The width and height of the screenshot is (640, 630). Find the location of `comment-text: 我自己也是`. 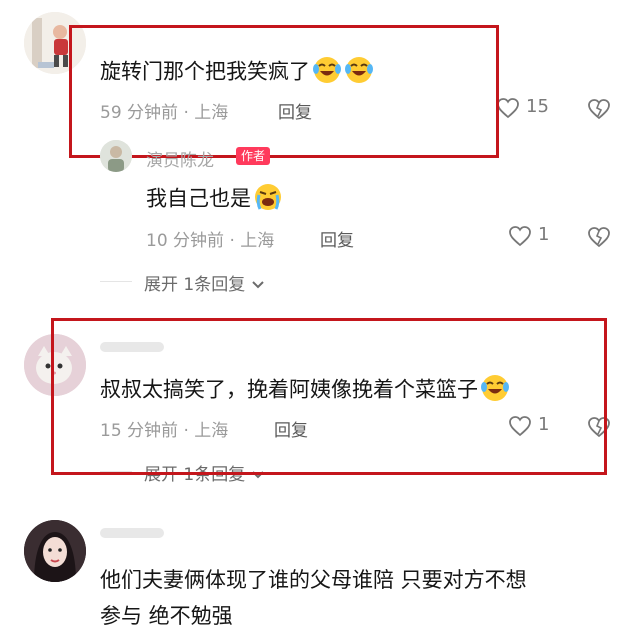

comment-text: 我自己也是 is located at coordinates (214, 199).